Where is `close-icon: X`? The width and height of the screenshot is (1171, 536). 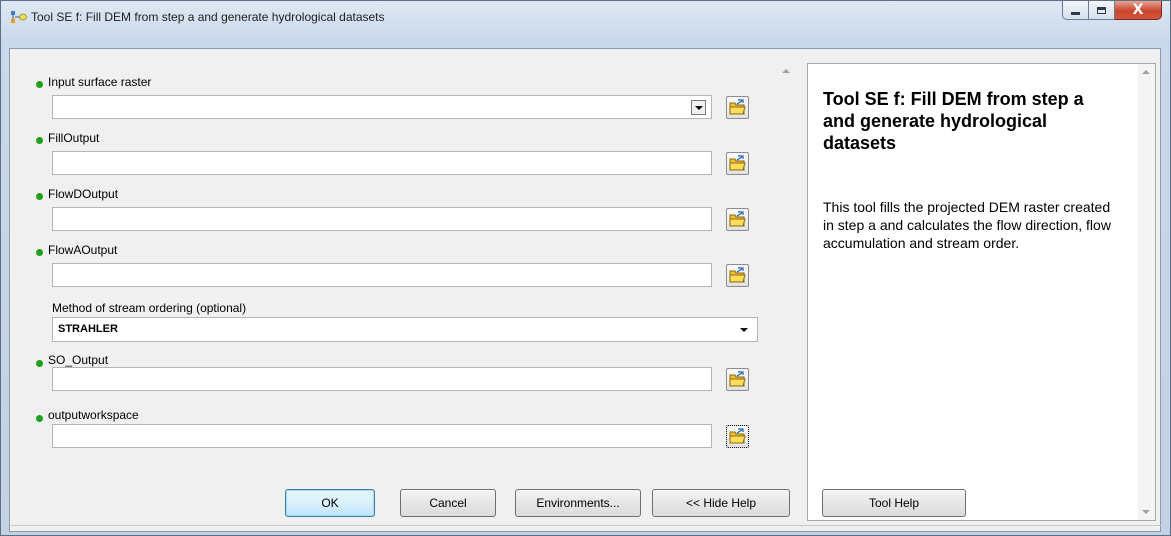 close-icon: X is located at coordinates (1138, 10).